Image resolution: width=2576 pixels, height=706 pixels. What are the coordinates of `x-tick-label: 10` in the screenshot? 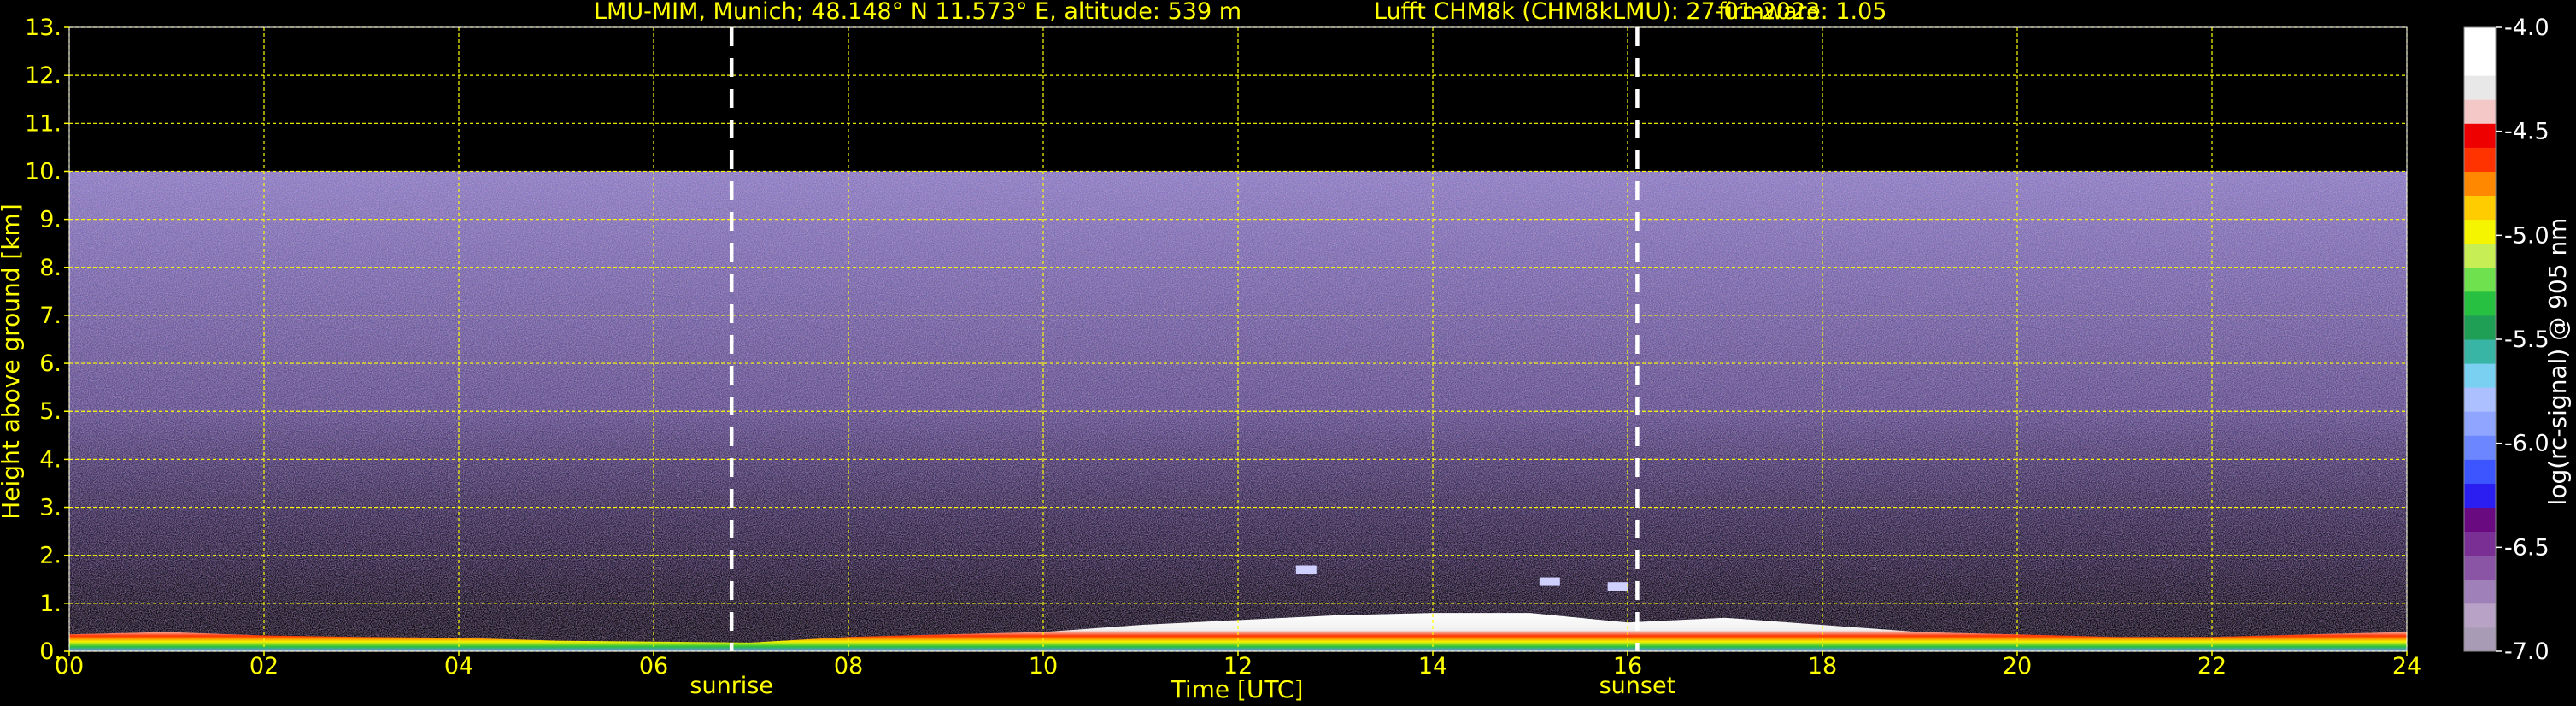 It's located at (1043, 666).